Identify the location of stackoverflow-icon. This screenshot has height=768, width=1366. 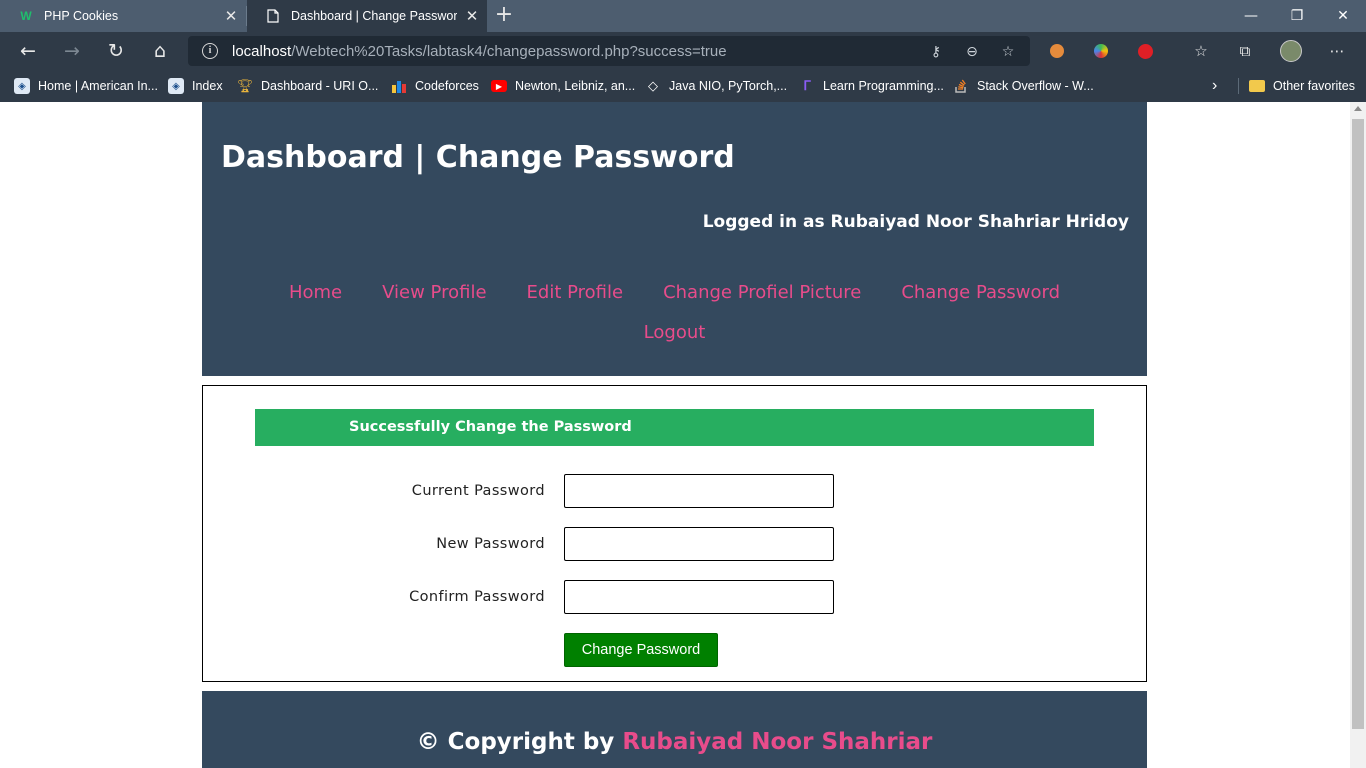
(961, 86).